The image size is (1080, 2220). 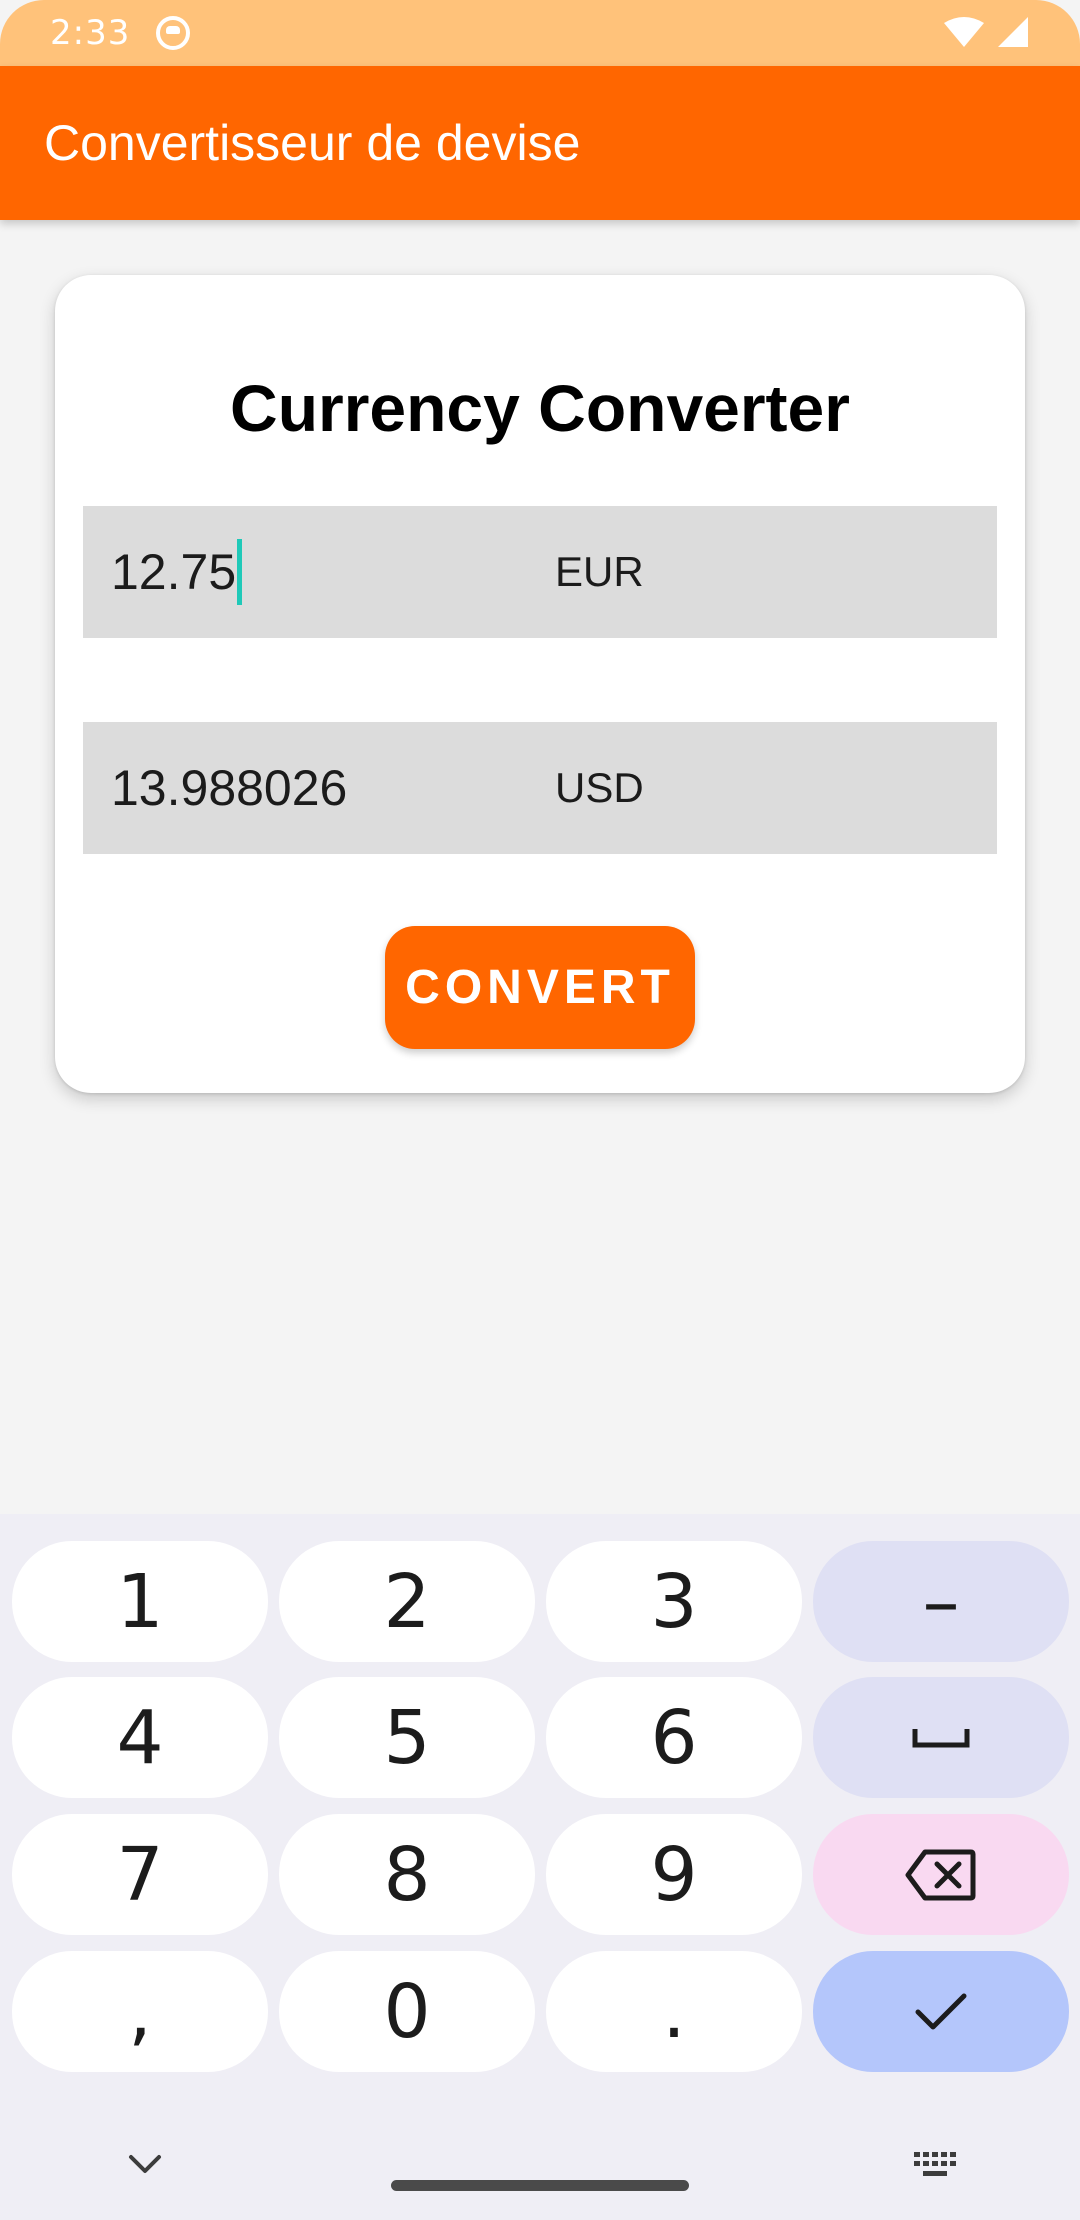 What do you see at coordinates (674, 2011) in the screenshot?
I see `key-period: .` at bounding box center [674, 2011].